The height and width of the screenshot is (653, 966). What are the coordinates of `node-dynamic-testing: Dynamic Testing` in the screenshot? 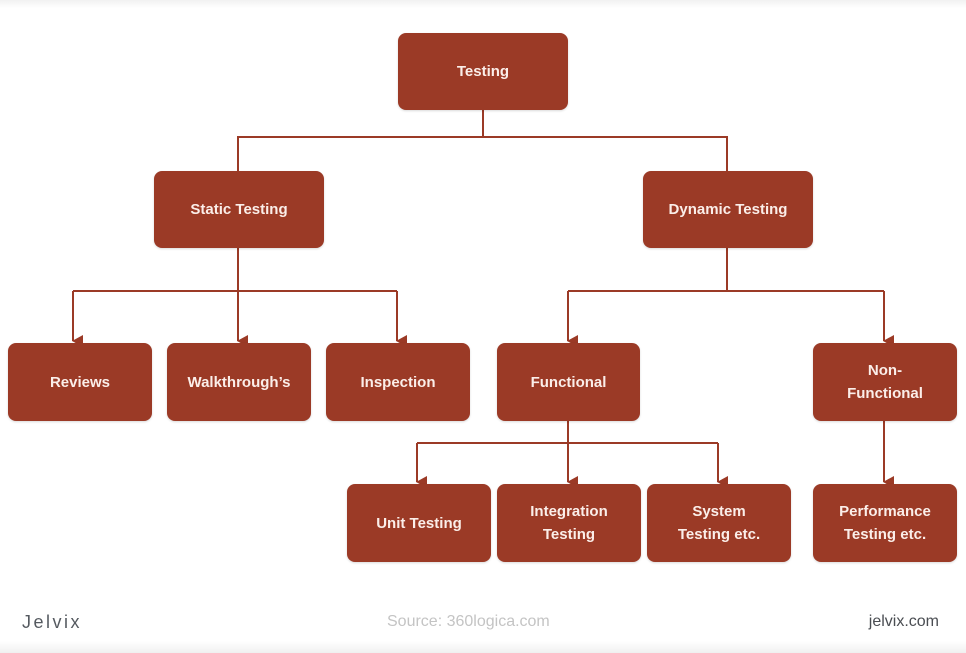 It's located at (728, 209).